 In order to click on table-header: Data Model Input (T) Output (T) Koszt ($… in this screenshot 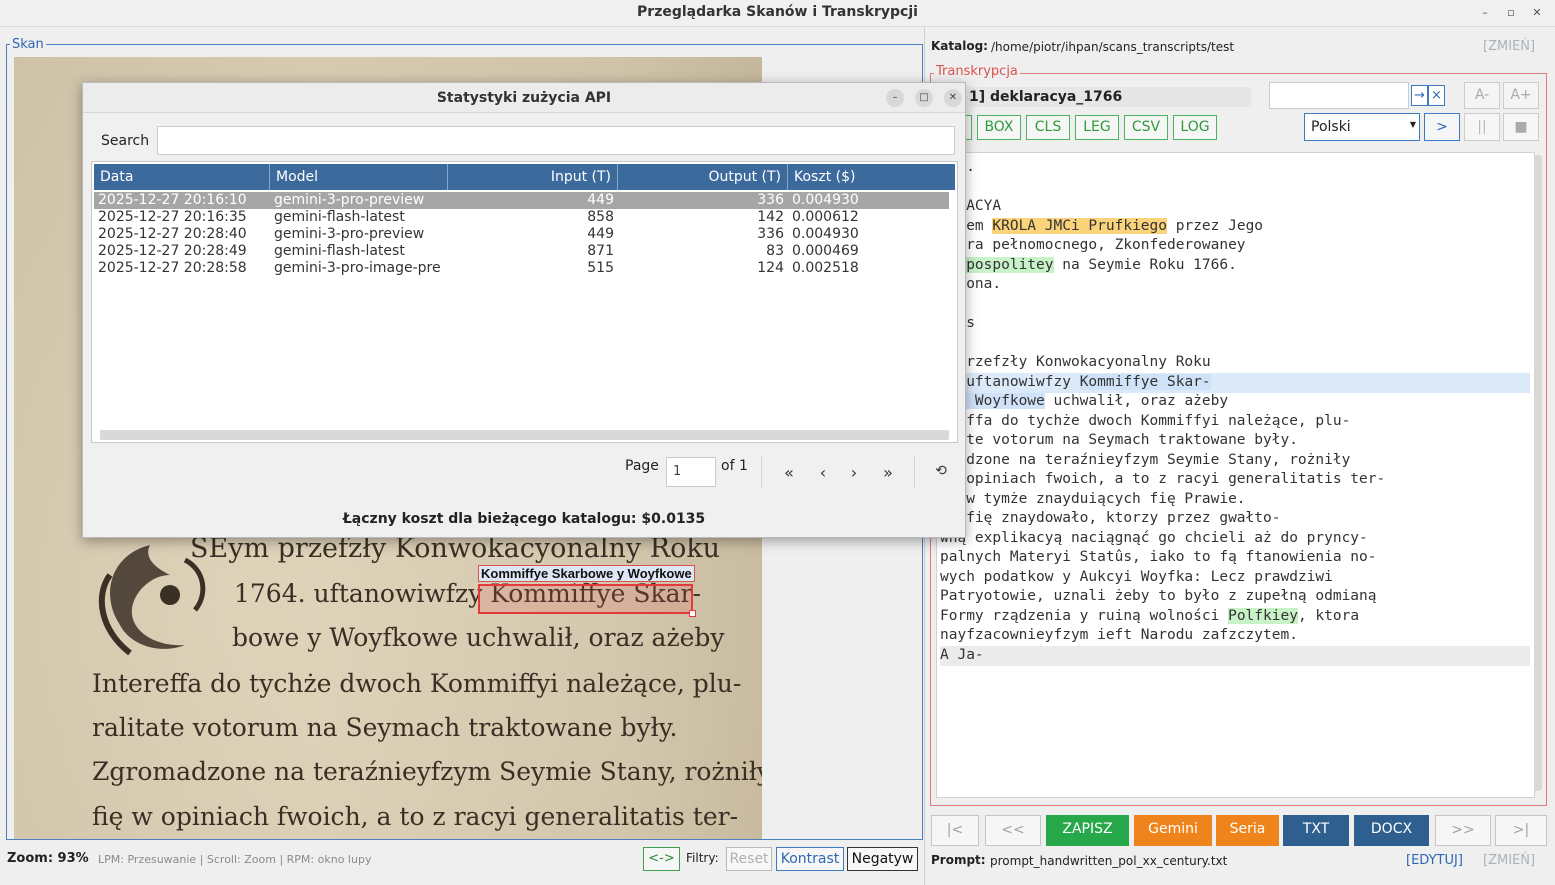, I will do `click(524, 177)`.